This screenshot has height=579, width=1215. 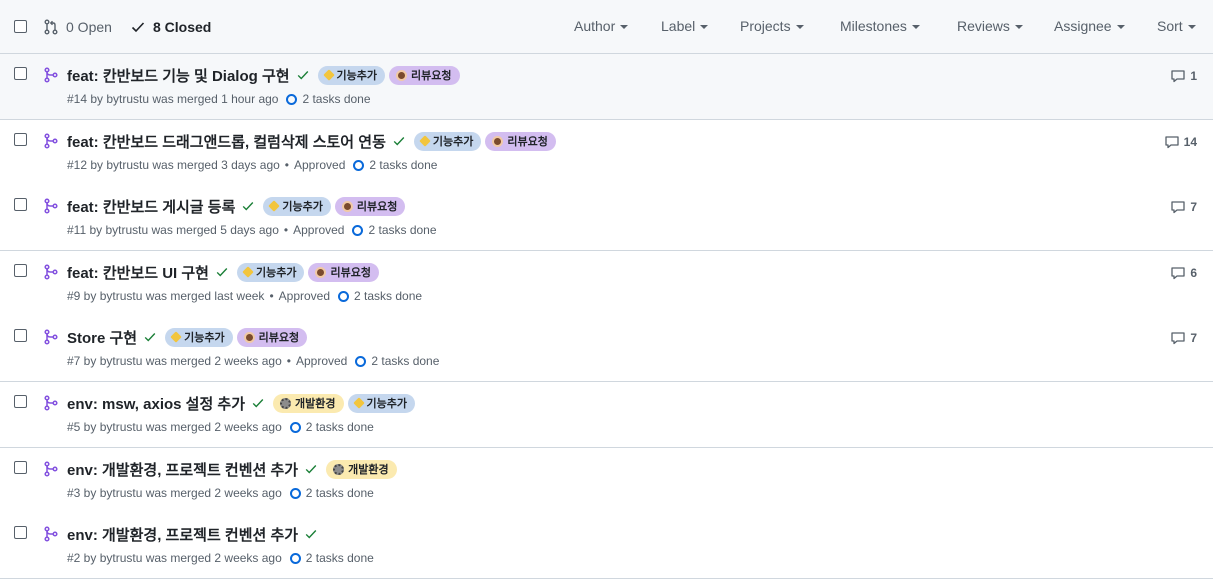 What do you see at coordinates (20, 26) in the screenshot?
I see `select-all-checkbox` at bounding box center [20, 26].